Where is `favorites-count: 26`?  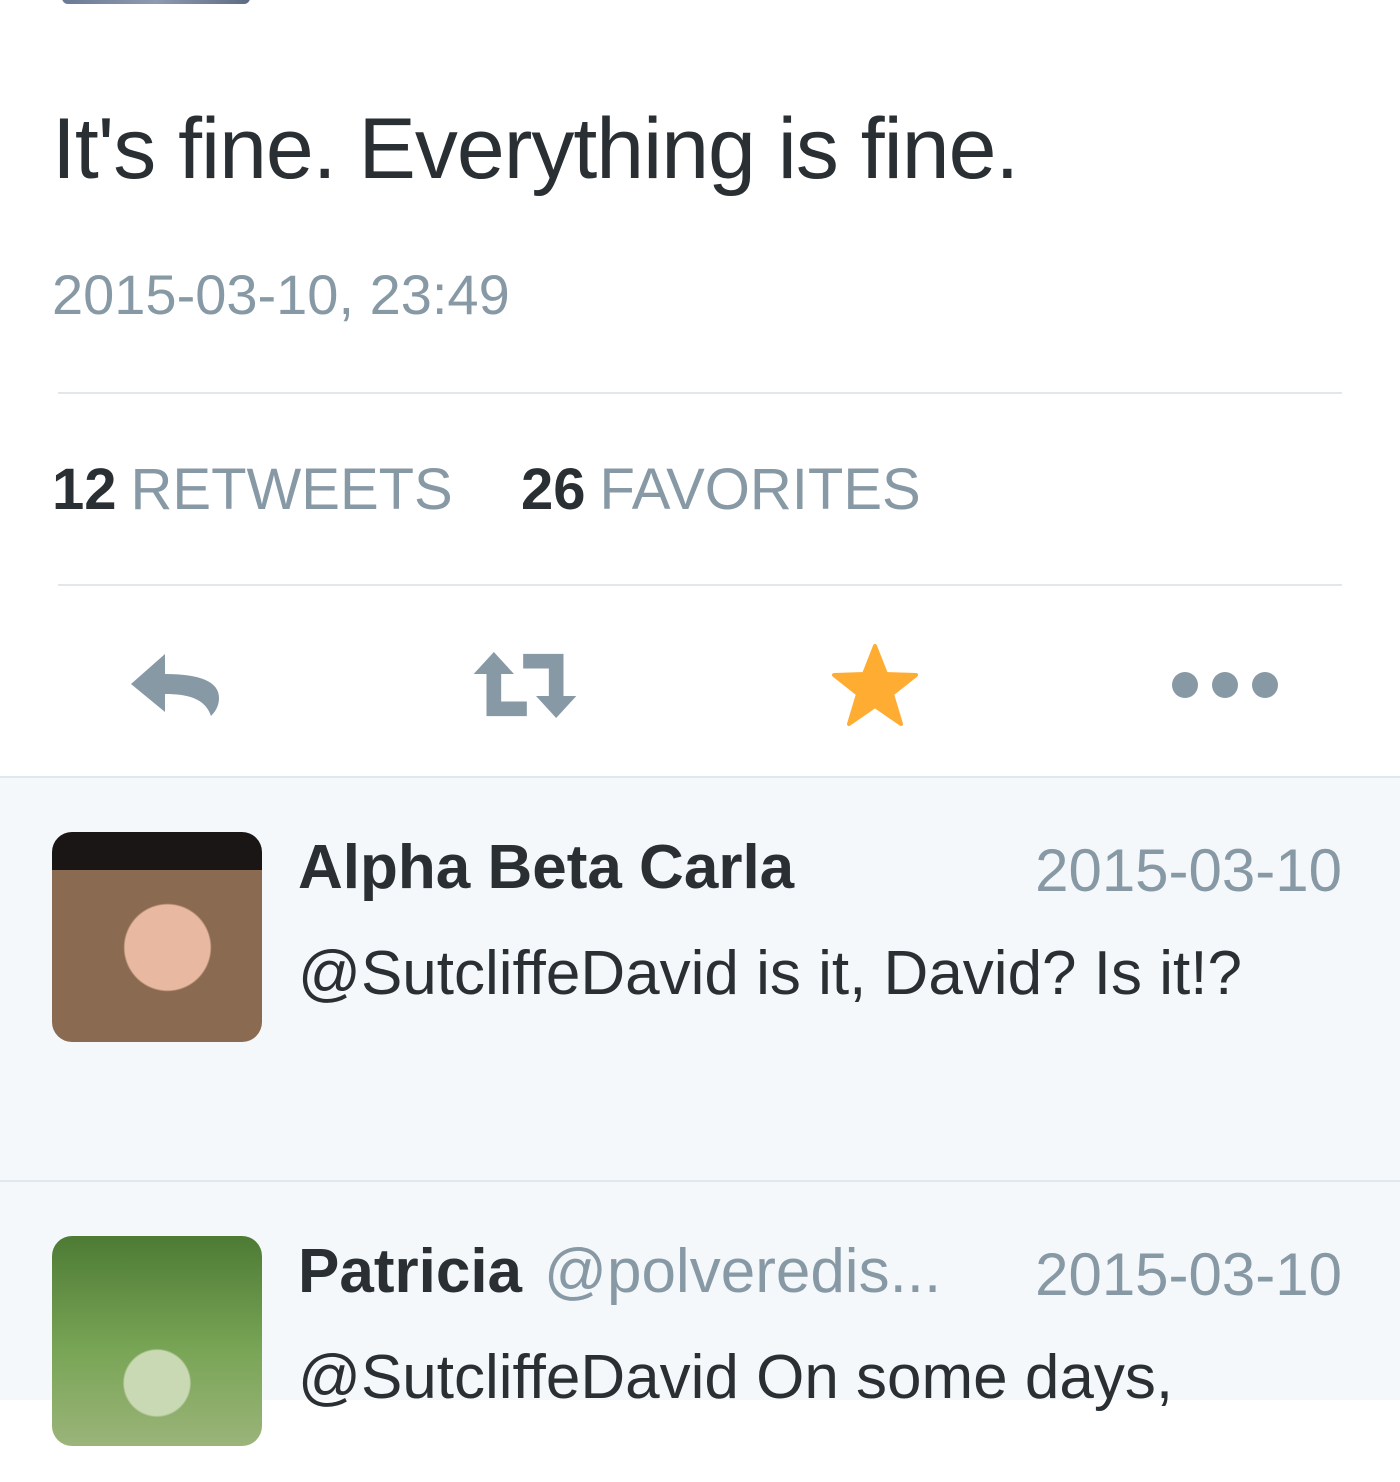 favorites-count: 26 is located at coordinates (553, 489).